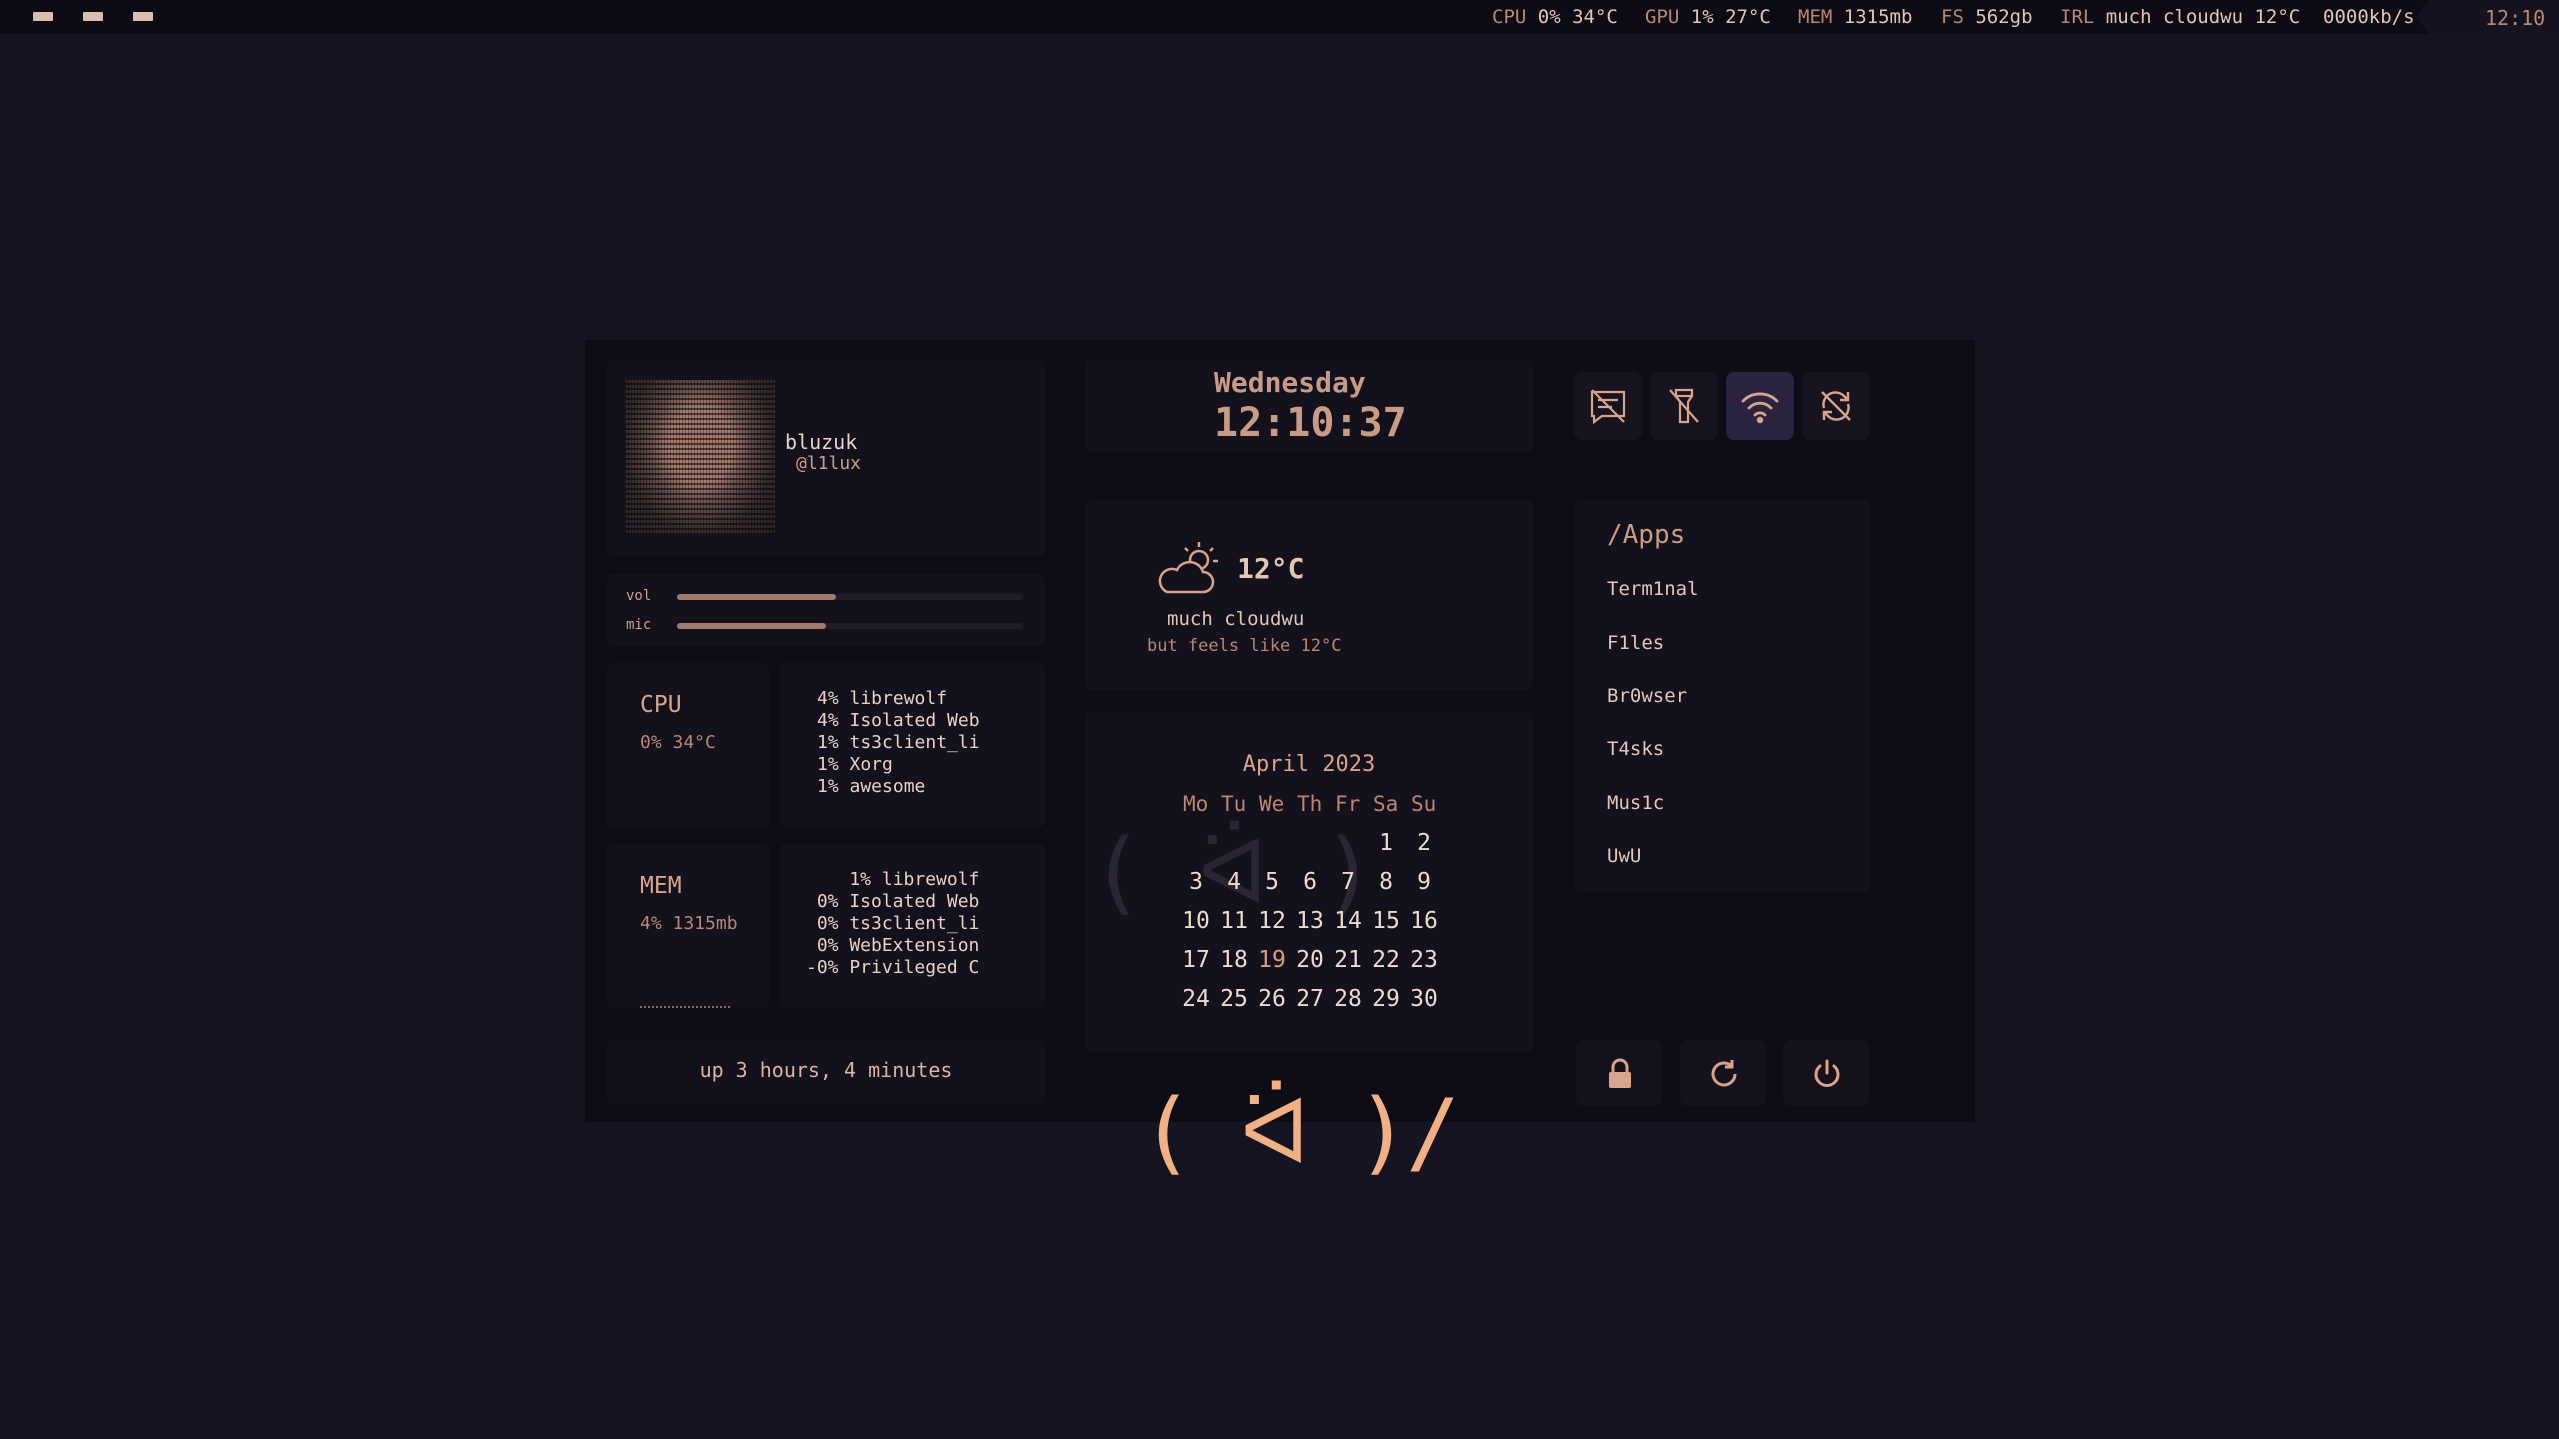 The height and width of the screenshot is (1439, 2559). I want to click on list-item: 1% librewolf, so click(914, 879).